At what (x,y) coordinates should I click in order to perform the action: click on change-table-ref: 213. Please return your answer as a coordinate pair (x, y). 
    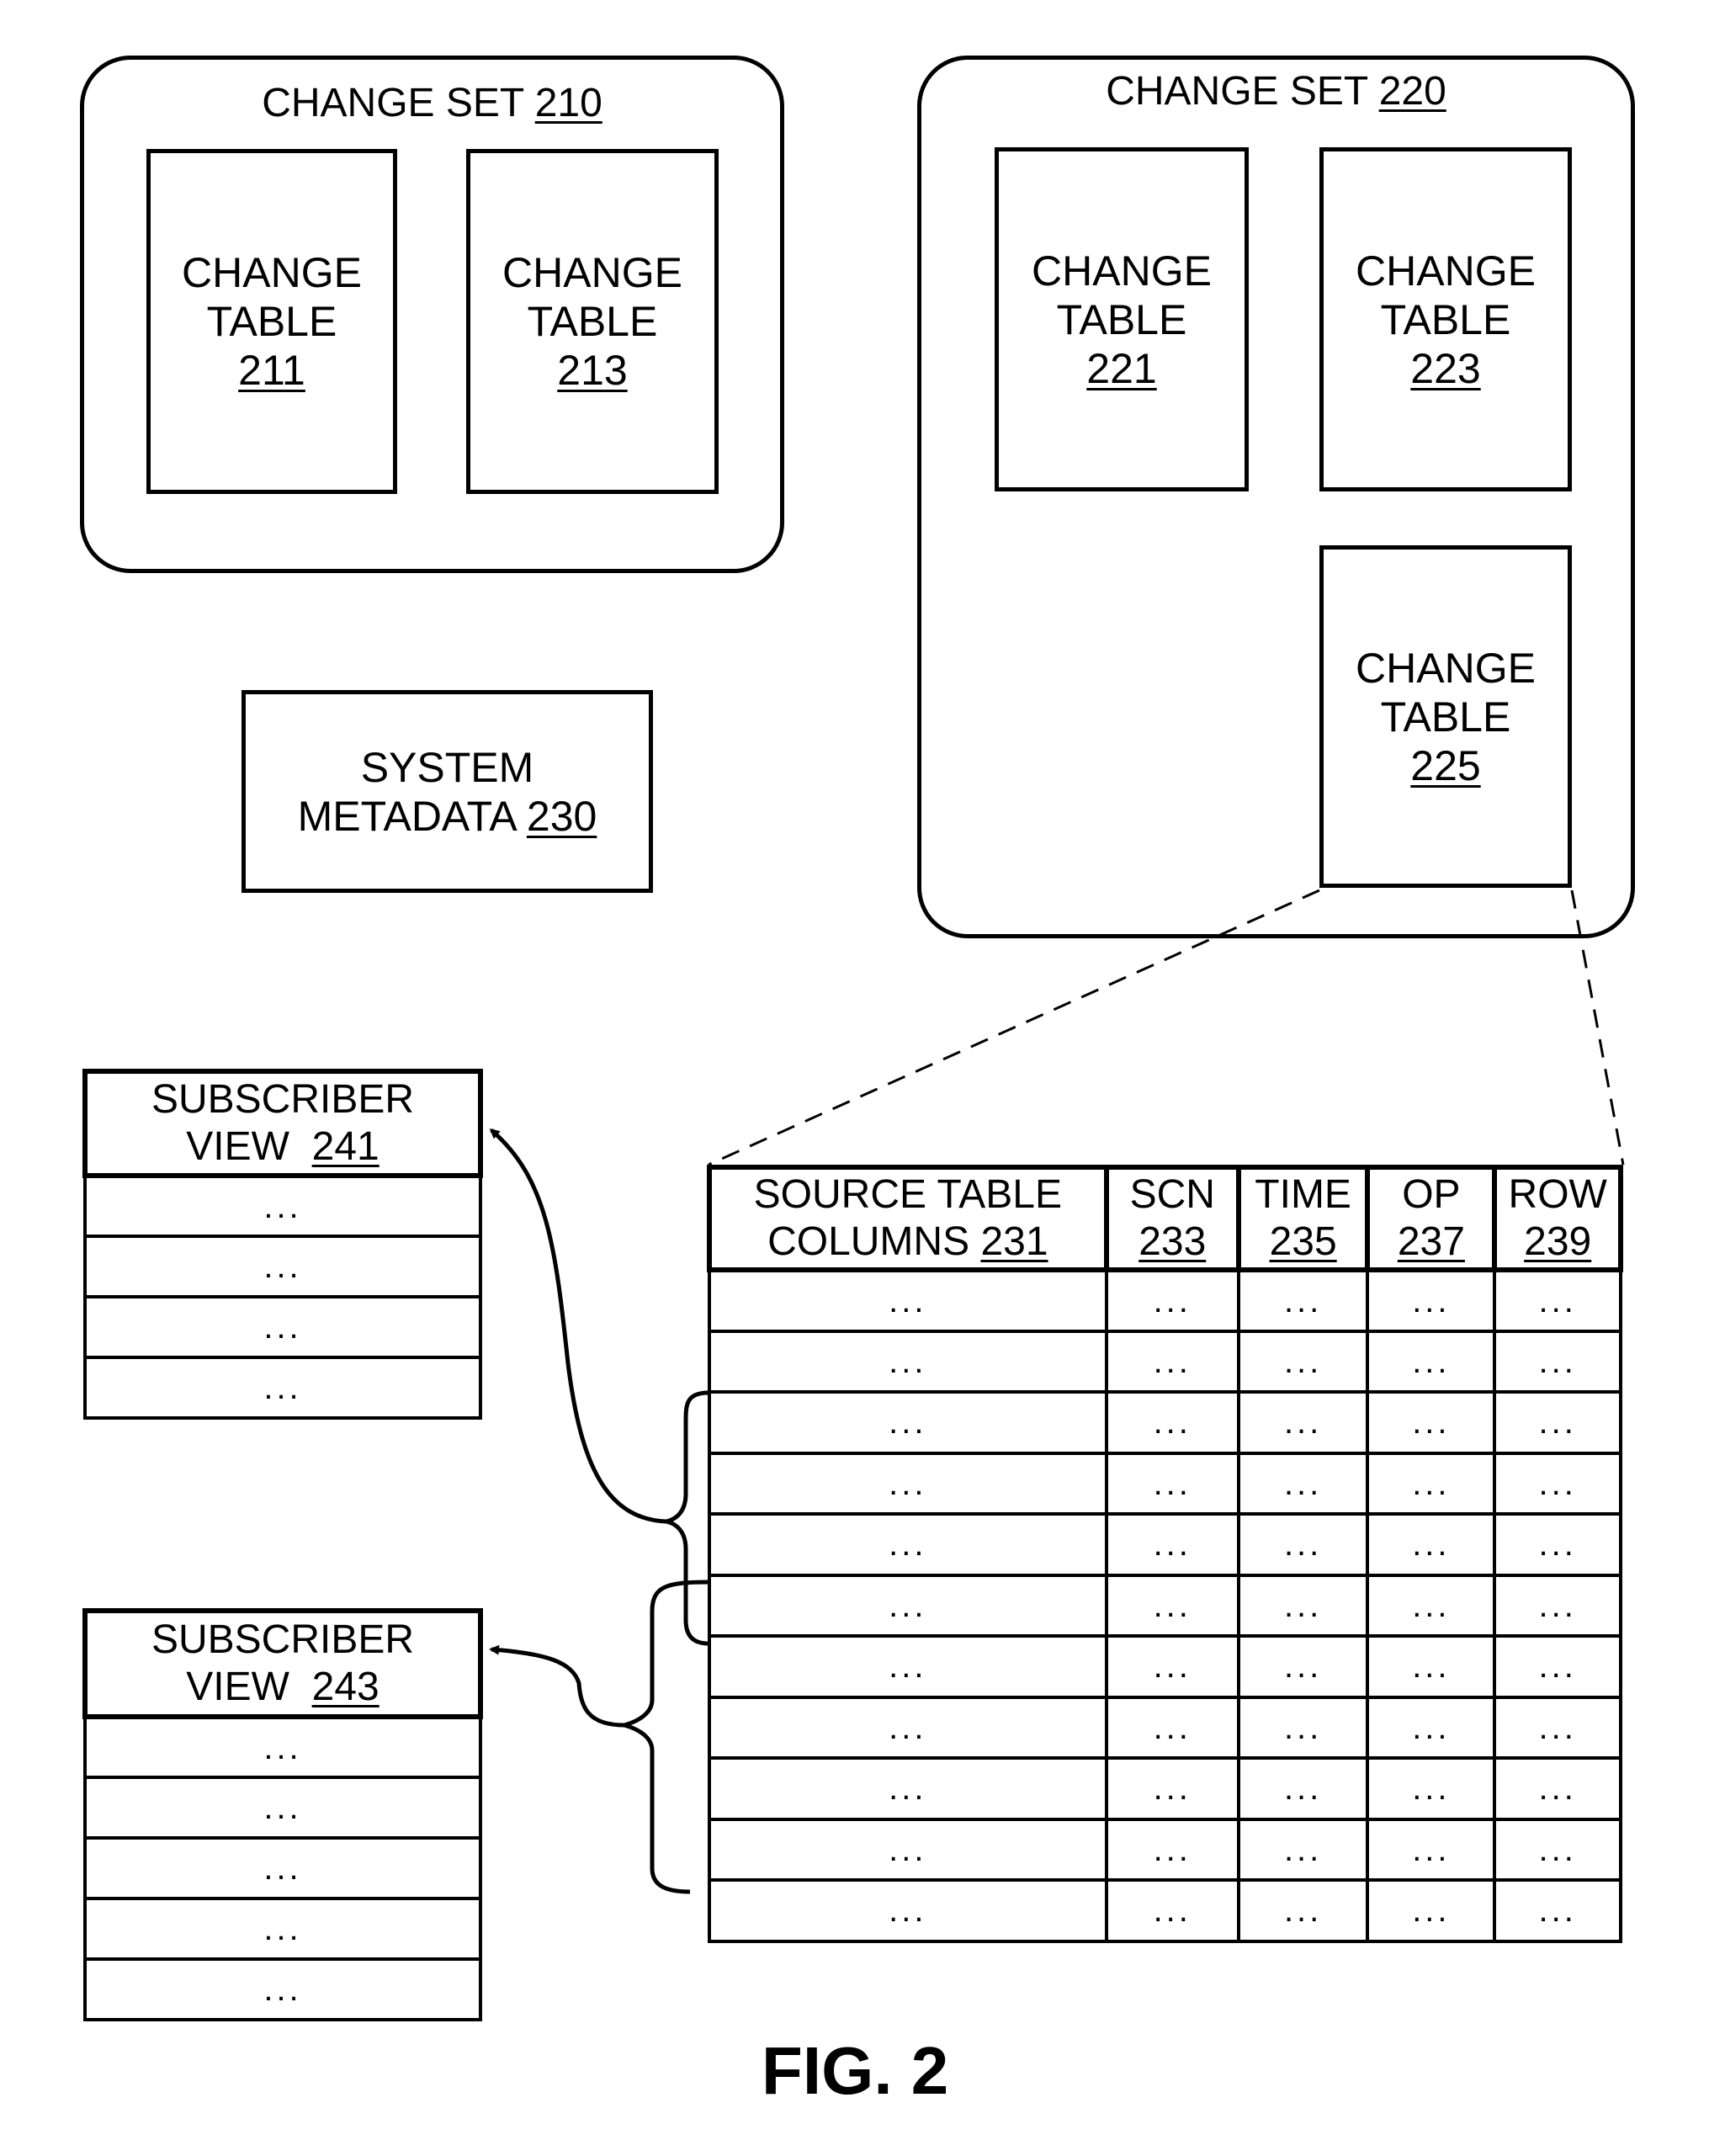
    Looking at the image, I should click on (592, 370).